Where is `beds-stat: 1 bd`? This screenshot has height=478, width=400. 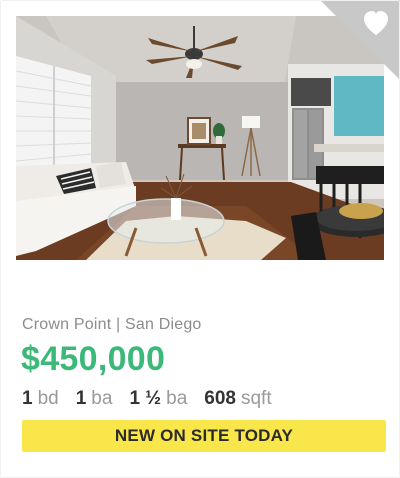
beds-stat: 1 bd is located at coordinates (40, 399).